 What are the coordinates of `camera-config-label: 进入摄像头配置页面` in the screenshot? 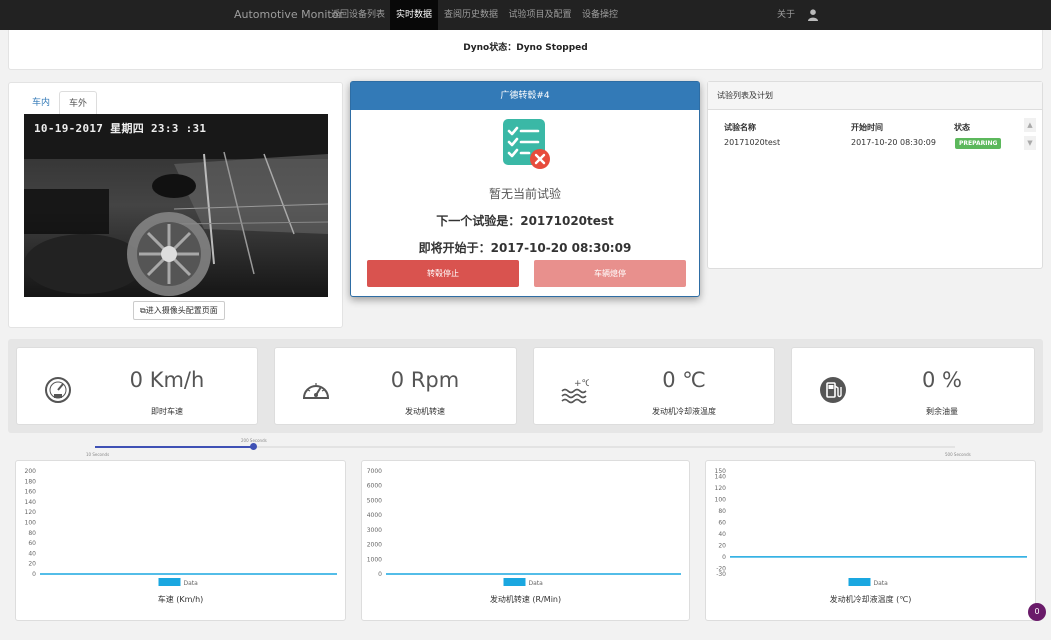 It's located at (181, 310).